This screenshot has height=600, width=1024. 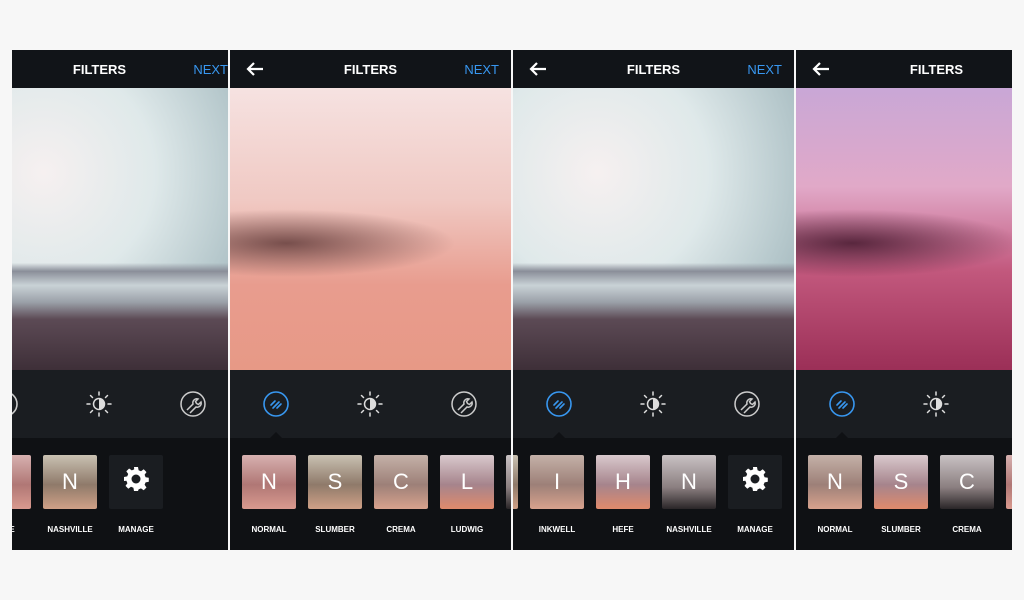 What do you see at coordinates (904, 69) in the screenshot?
I see `top-bar: FILTERS` at bounding box center [904, 69].